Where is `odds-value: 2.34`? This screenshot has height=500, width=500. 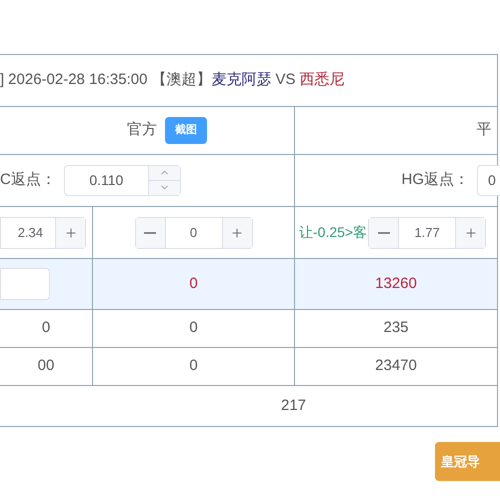
odds-value: 2.34 is located at coordinates (30, 233).